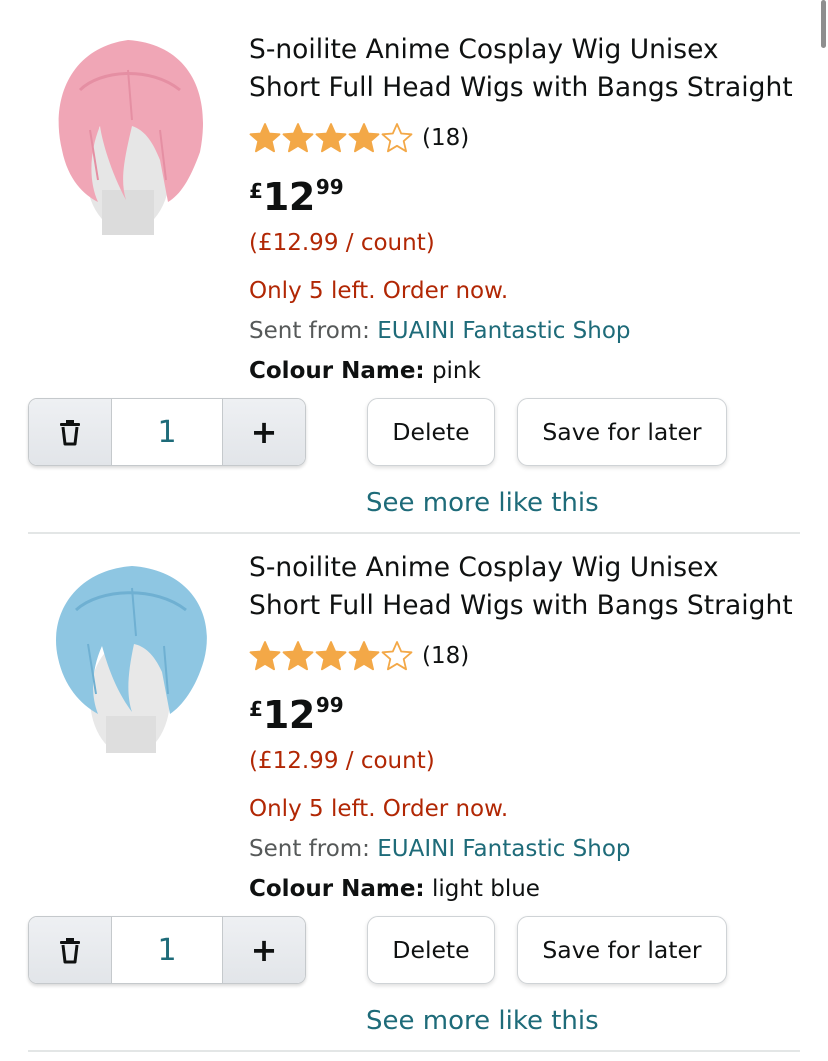 This screenshot has height=1061, width=828. I want to click on colour-name: Colour Name: light blue, so click(394, 889).